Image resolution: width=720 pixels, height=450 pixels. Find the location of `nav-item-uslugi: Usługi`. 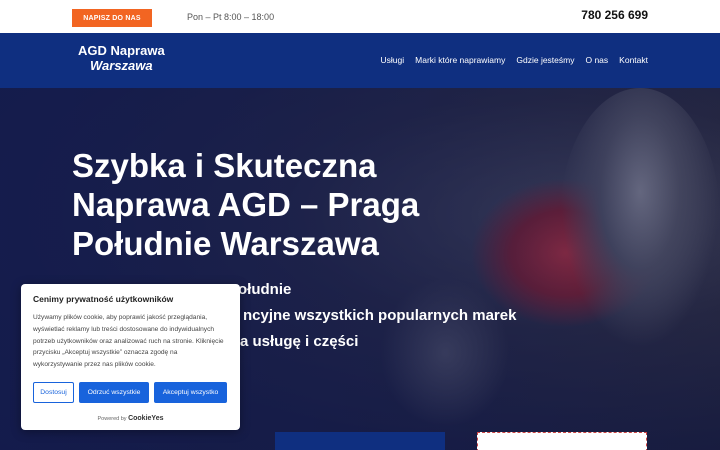

nav-item-uslugi: Usługi is located at coordinates (393, 60).